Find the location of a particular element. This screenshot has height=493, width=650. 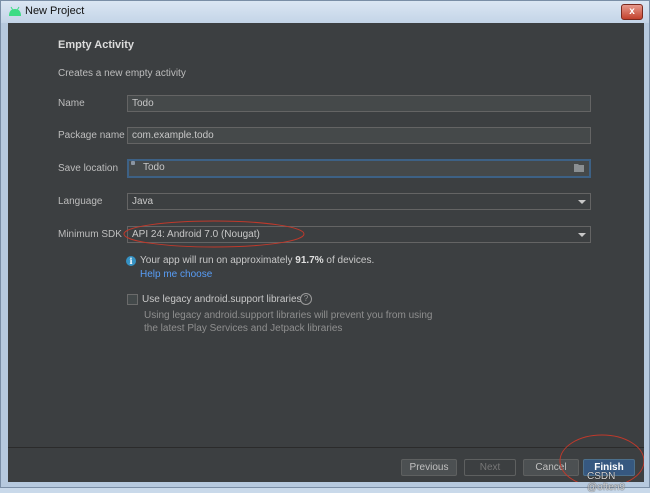

android-icon is located at coordinates (15, 11).